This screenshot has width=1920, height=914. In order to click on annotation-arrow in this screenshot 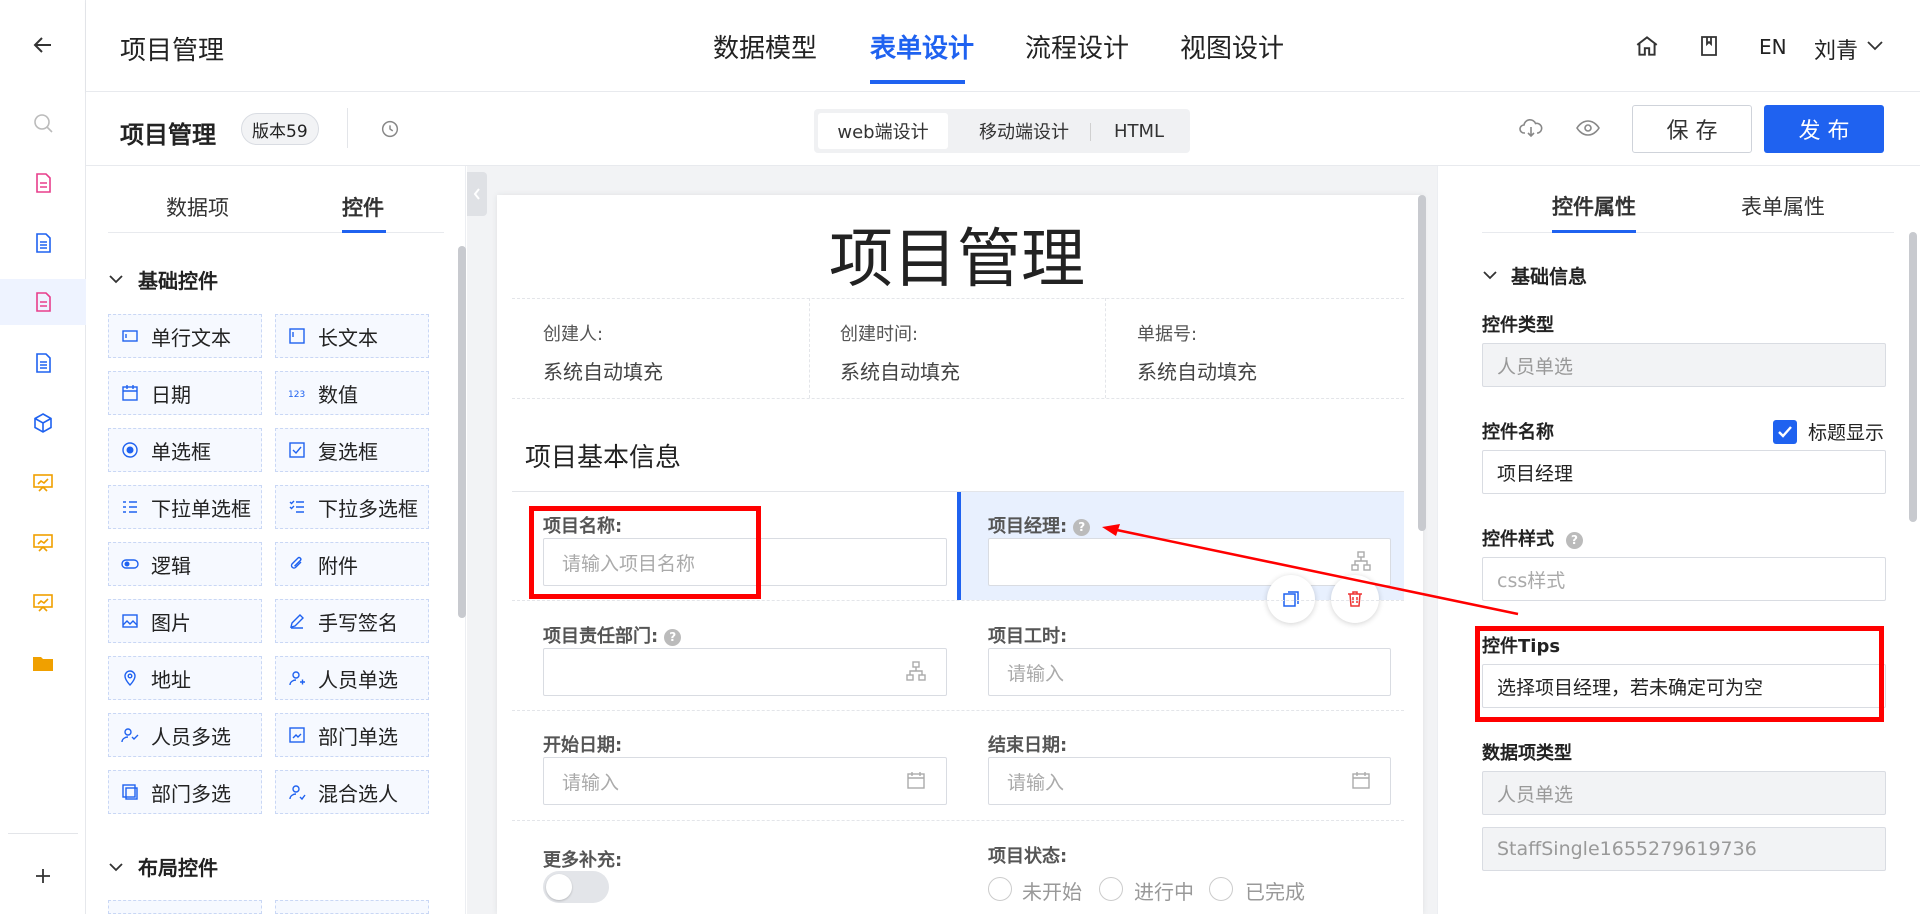, I will do `click(1310, 570)`.